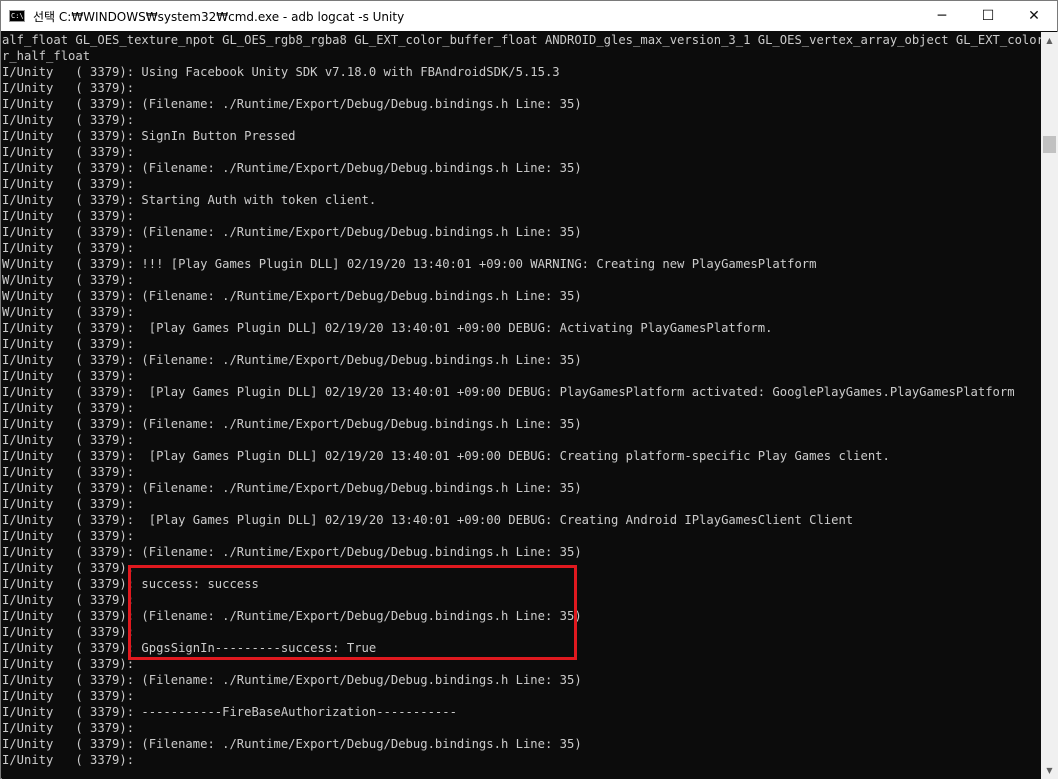 This screenshot has width=1058, height=779. What do you see at coordinates (352, 612) in the screenshot?
I see `highlight-annotation-box` at bounding box center [352, 612].